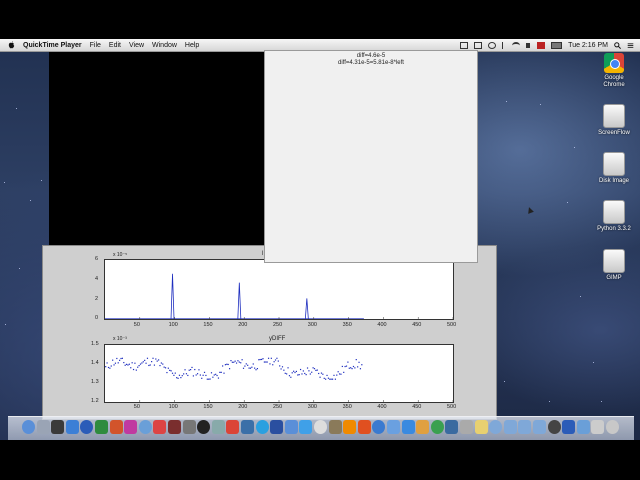 The image size is (640, 480). Describe the element at coordinates (557, 45) in the screenshot. I see `battery-icon` at that location.